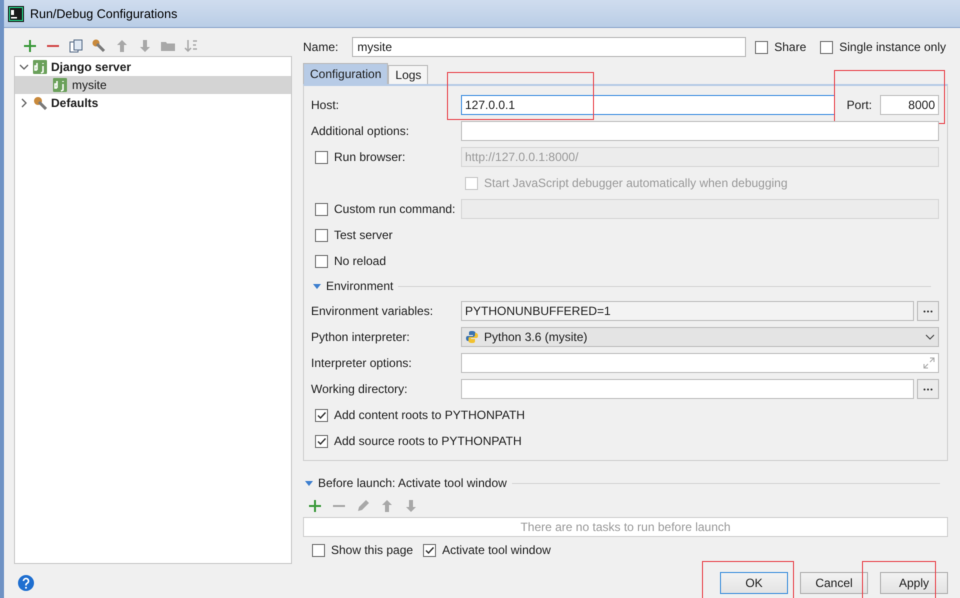 Image resolution: width=960 pixels, height=598 pixels. What do you see at coordinates (320, 47) in the screenshot?
I see `field-label: Name:` at bounding box center [320, 47].